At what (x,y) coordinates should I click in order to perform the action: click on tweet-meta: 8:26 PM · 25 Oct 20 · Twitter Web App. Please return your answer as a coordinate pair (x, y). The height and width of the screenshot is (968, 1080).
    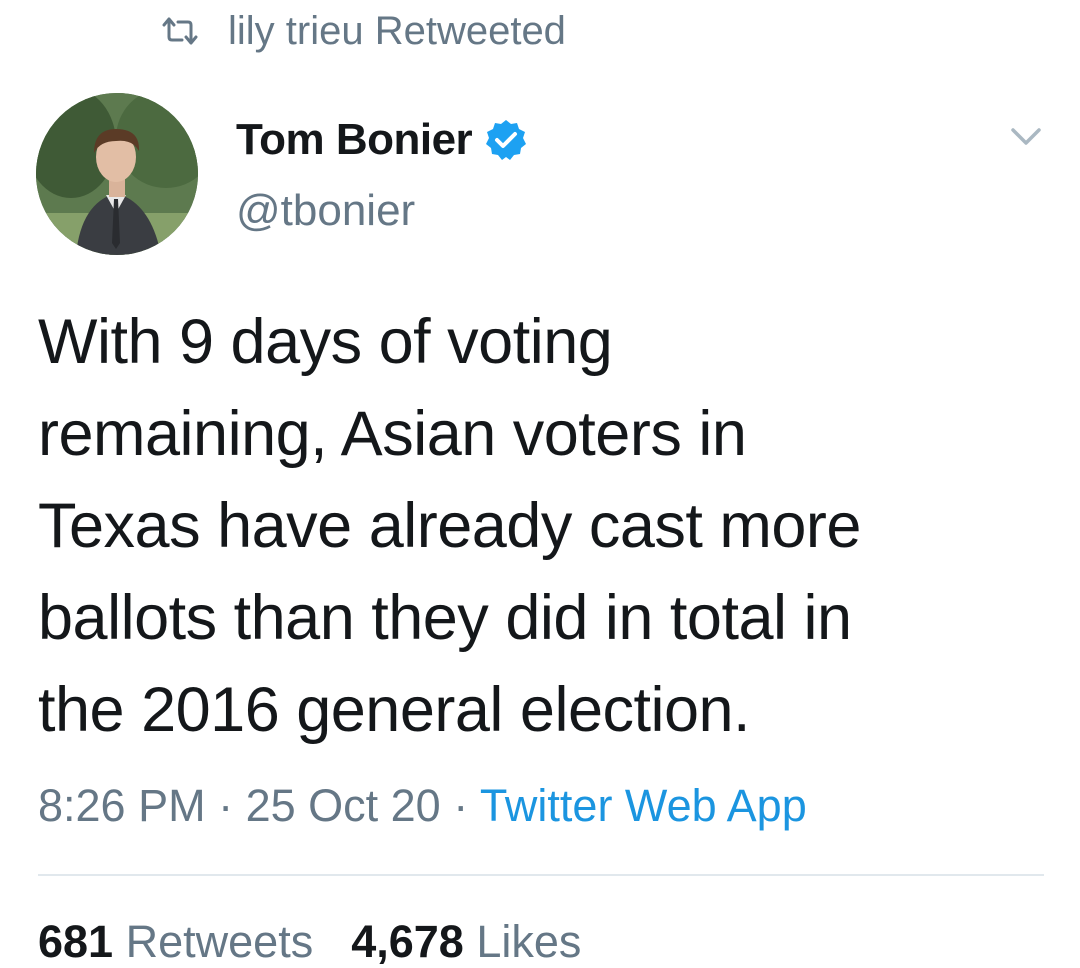
    Looking at the image, I should click on (422, 806).